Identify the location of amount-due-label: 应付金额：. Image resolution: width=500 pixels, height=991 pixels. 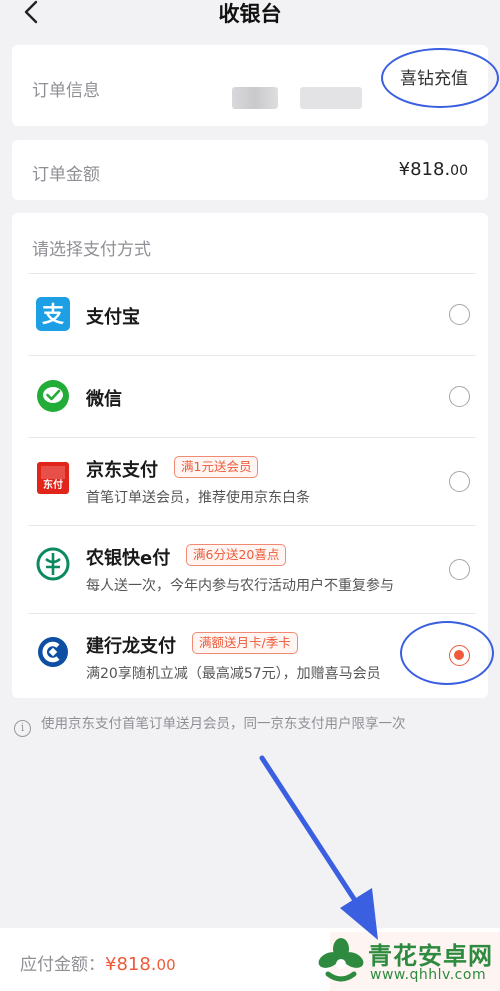
(62, 965).